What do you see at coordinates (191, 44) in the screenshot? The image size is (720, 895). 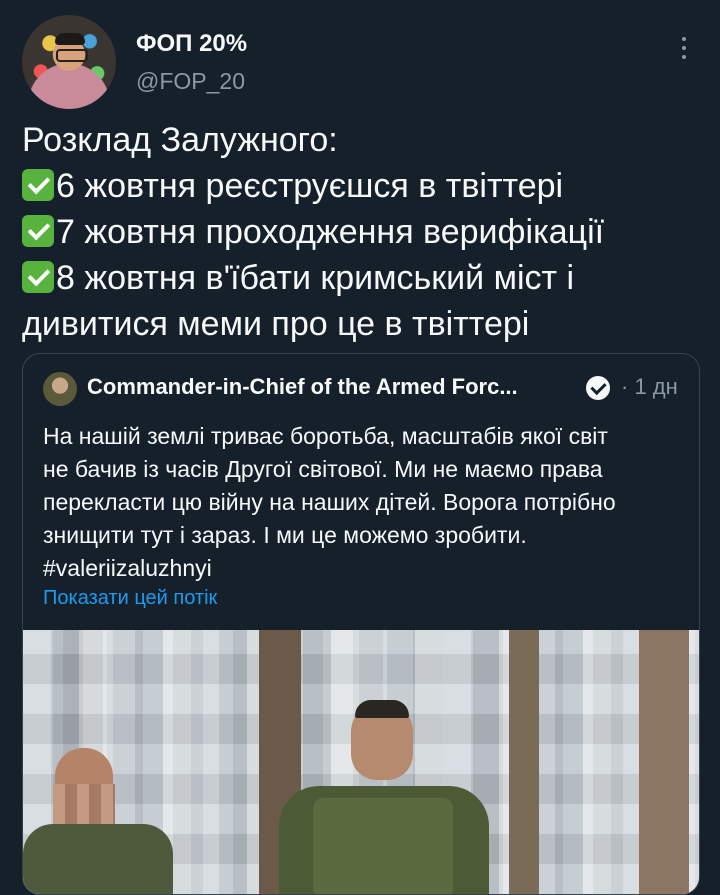 I see `author-name: ФОП 20%` at bounding box center [191, 44].